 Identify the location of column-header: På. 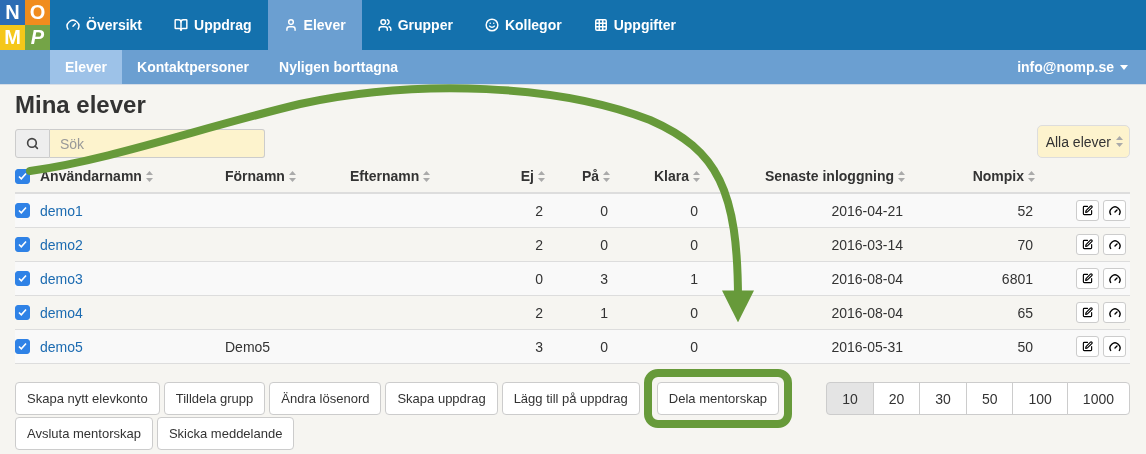
(587, 176).